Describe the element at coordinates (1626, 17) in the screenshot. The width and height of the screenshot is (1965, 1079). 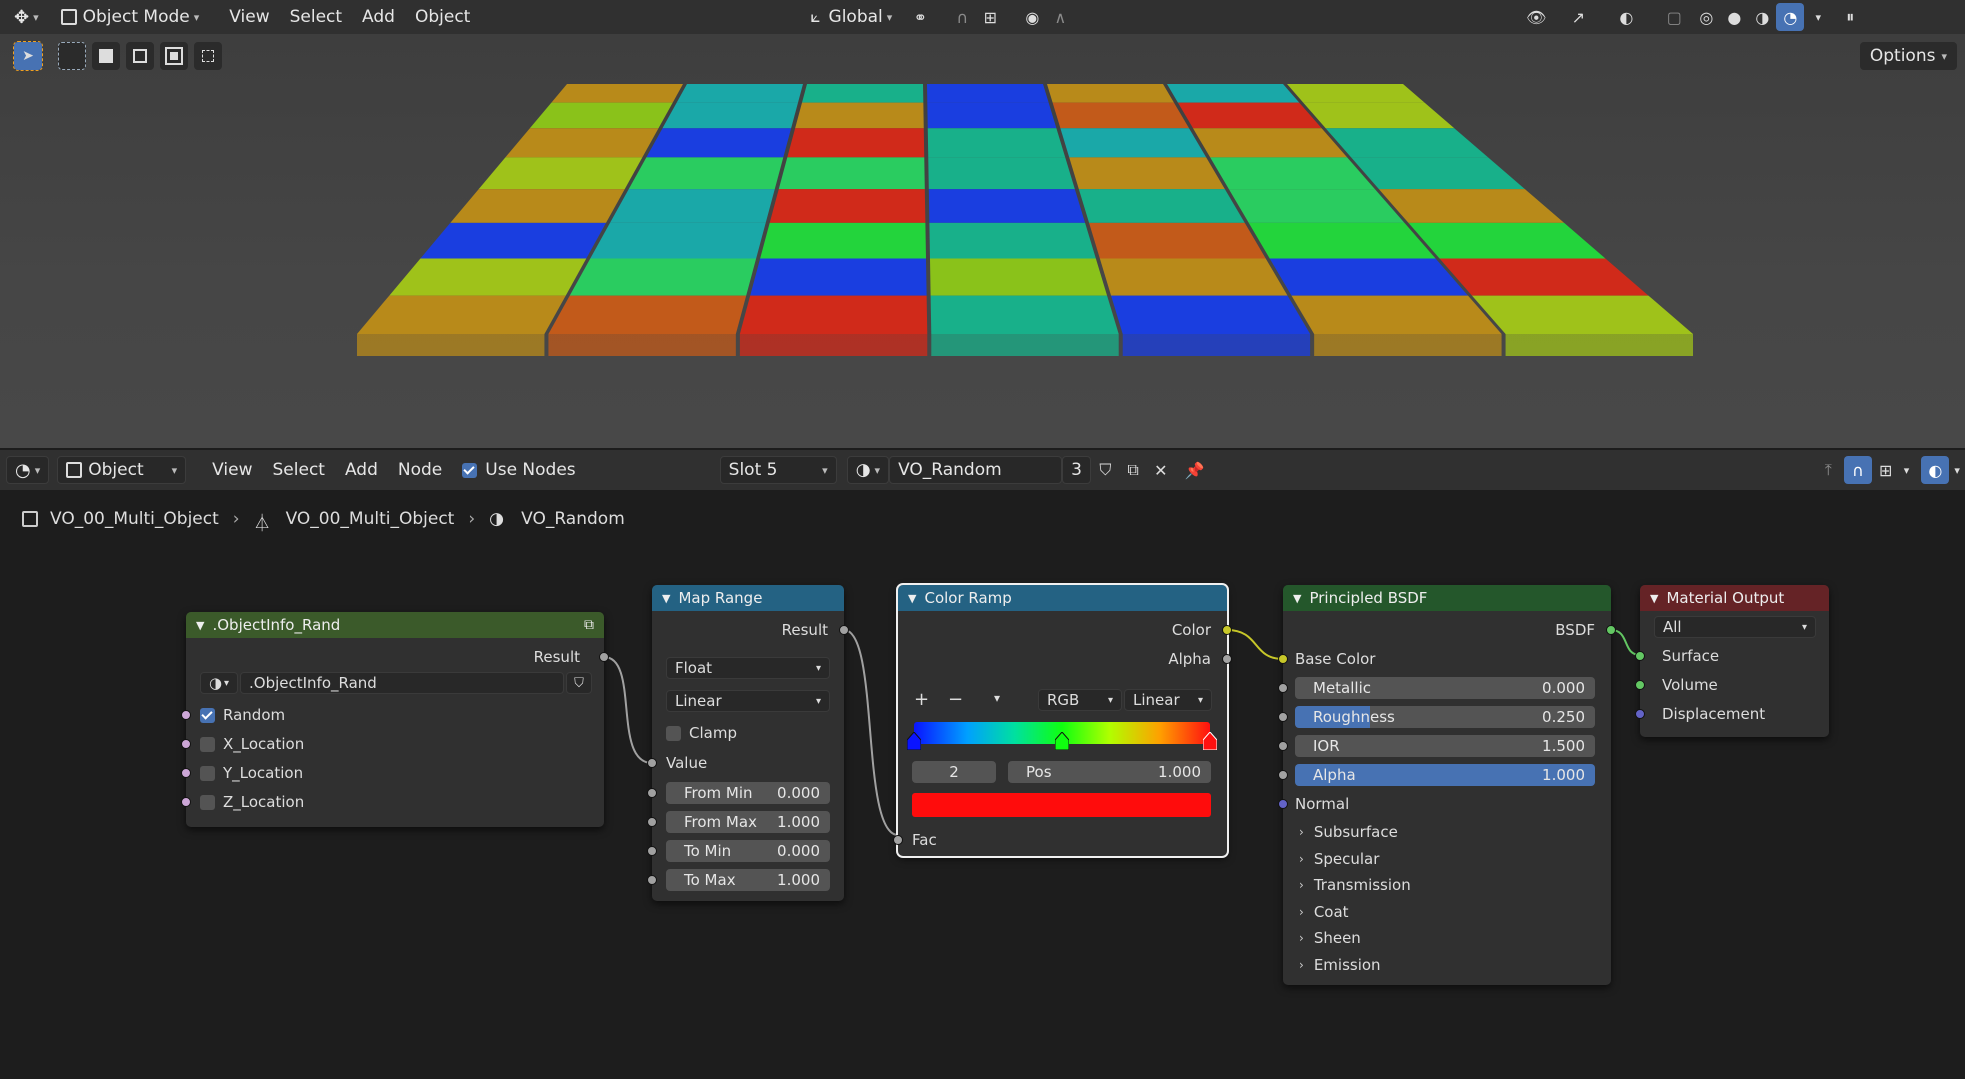
I see `overlays-icon: ◐` at that location.